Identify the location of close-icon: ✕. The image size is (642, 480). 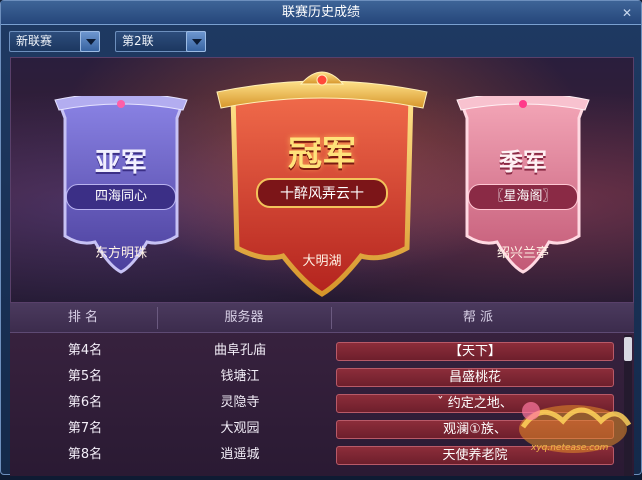
(627, 13).